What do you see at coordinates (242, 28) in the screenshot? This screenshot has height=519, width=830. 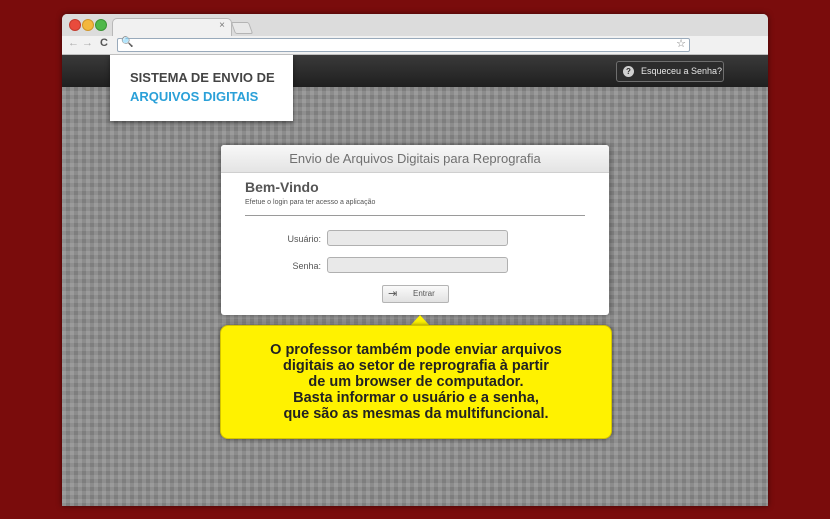 I see `new-tab-button` at bounding box center [242, 28].